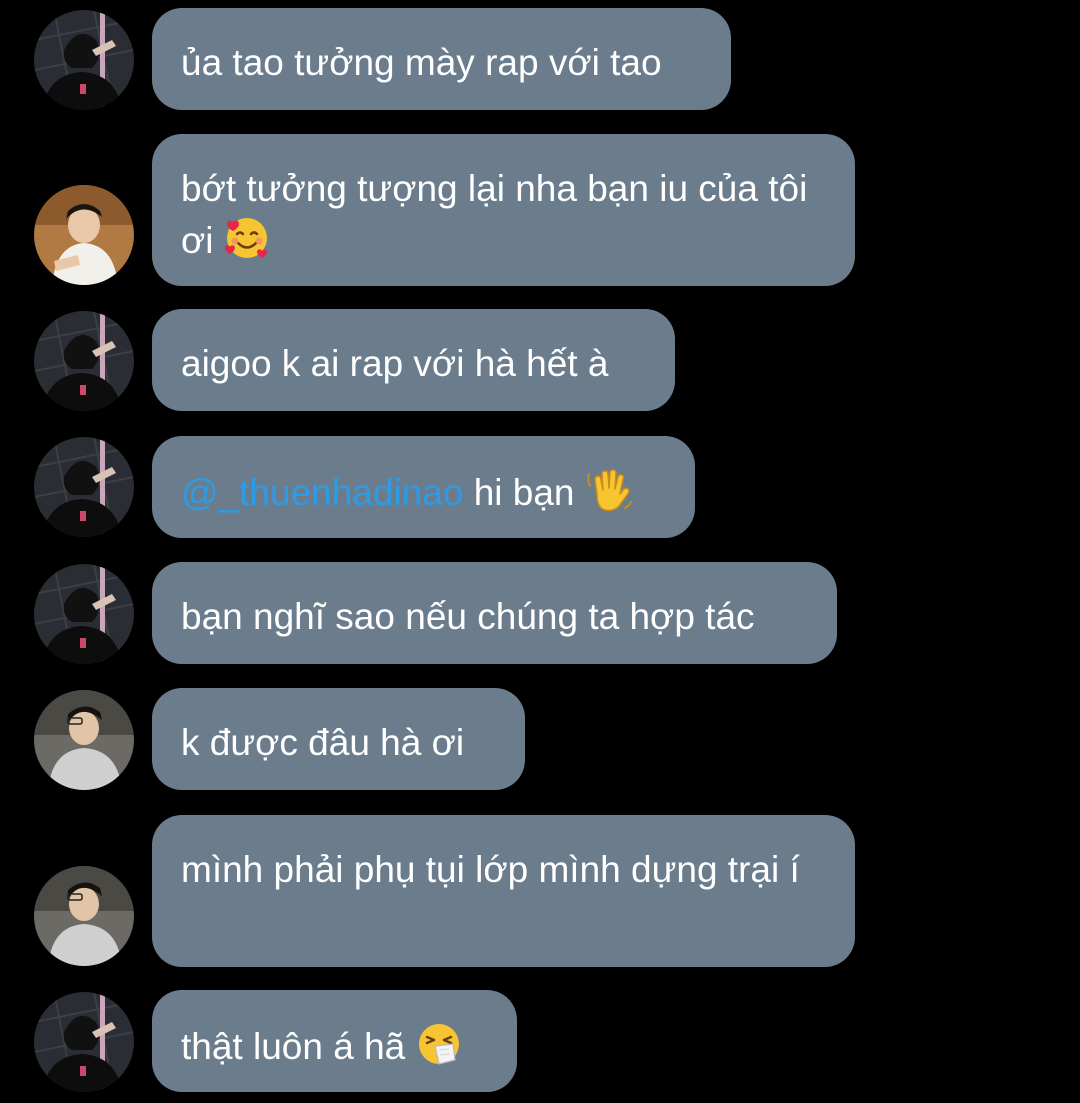  I want to click on message-bubble: k được đâu hà ơi, so click(338, 739).